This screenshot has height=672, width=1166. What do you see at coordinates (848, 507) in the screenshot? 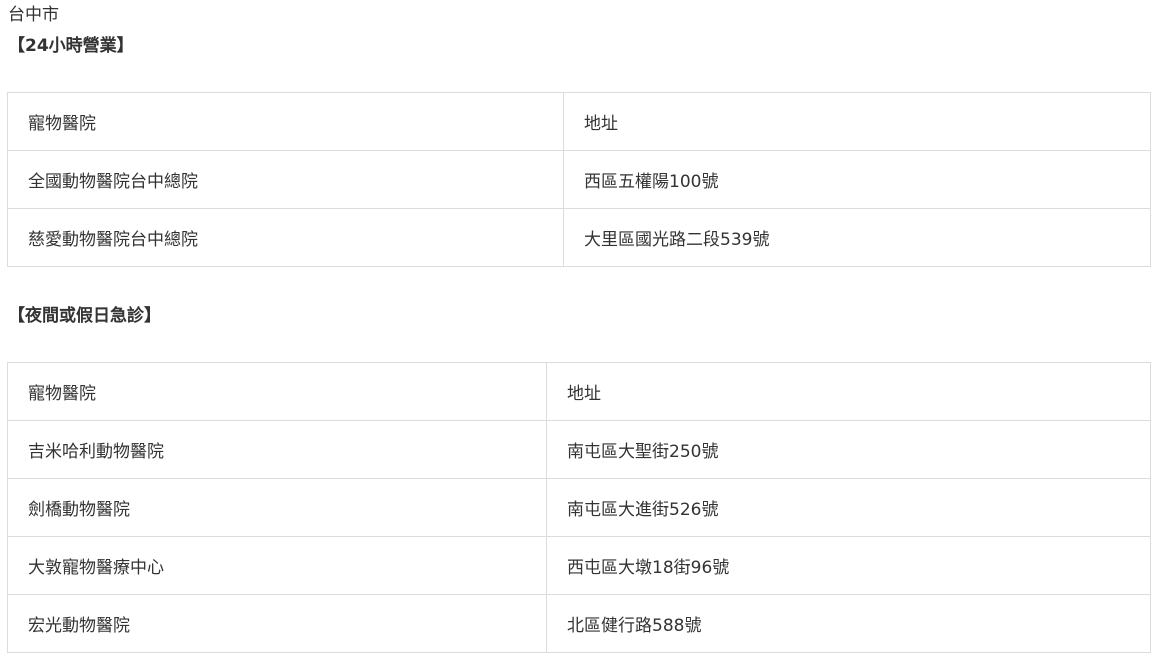
I see `hospital-address: 南屯區大進街526號` at bounding box center [848, 507].